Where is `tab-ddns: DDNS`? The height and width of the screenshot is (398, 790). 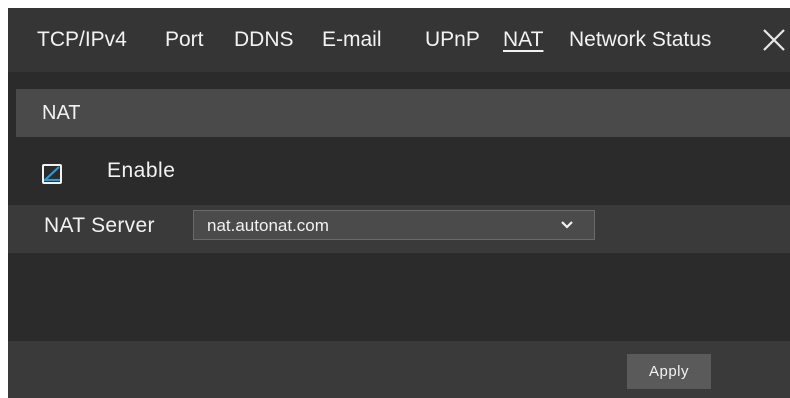 tab-ddns: DDNS is located at coordinates (264, 40).